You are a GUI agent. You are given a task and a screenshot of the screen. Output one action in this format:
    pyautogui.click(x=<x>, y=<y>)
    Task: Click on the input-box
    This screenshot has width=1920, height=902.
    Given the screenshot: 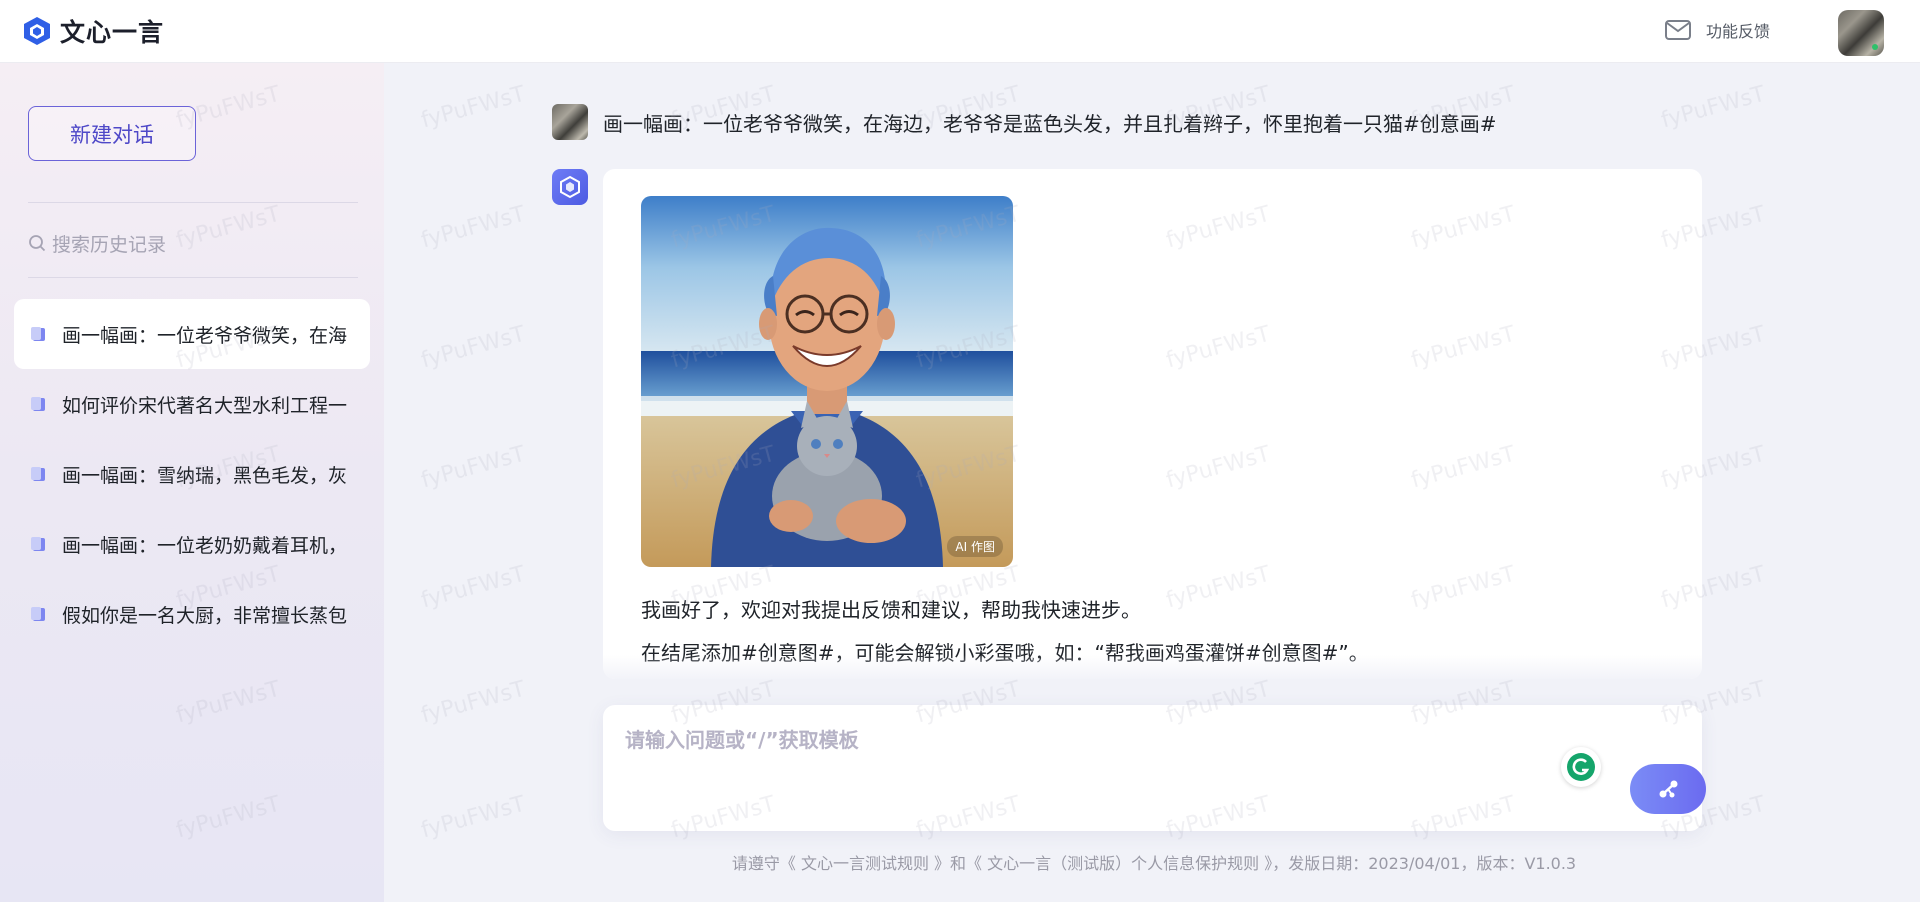 What is the action you would take?
    pyautogui.click(x=1154, y=768)
    